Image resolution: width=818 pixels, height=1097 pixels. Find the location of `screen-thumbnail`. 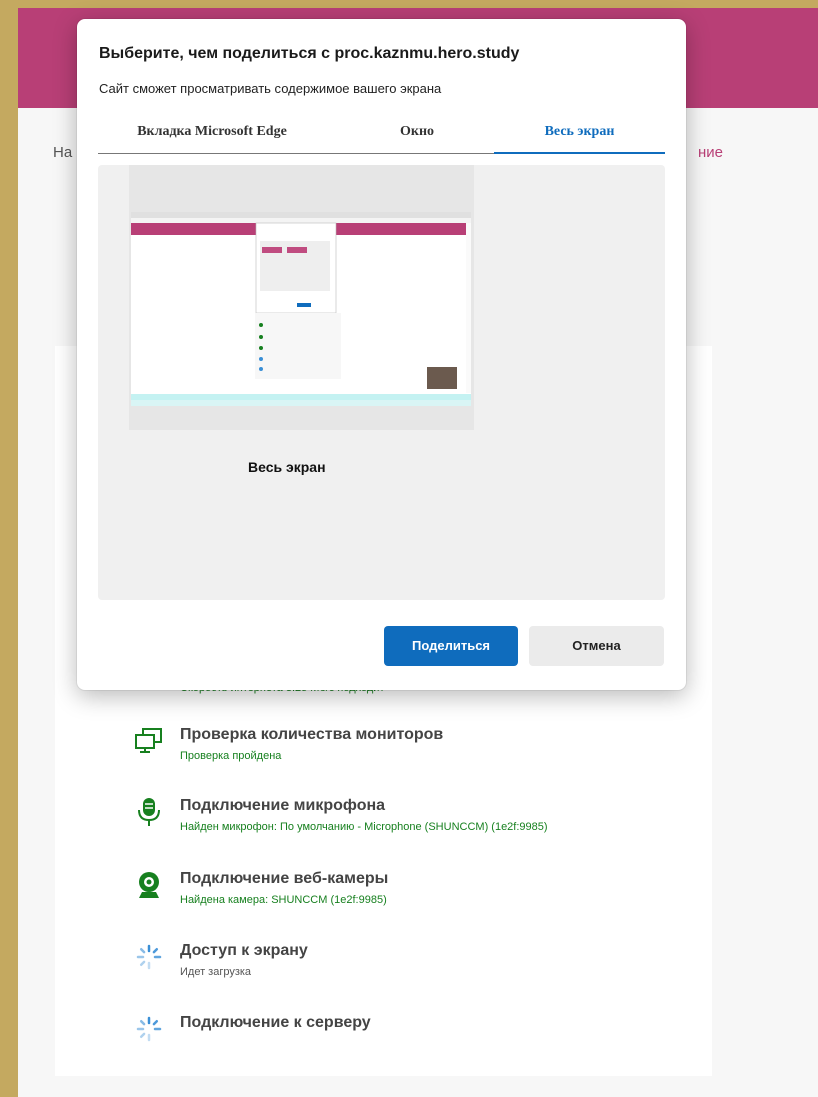

screen-thumbnail is located at coordinates (301, 297).